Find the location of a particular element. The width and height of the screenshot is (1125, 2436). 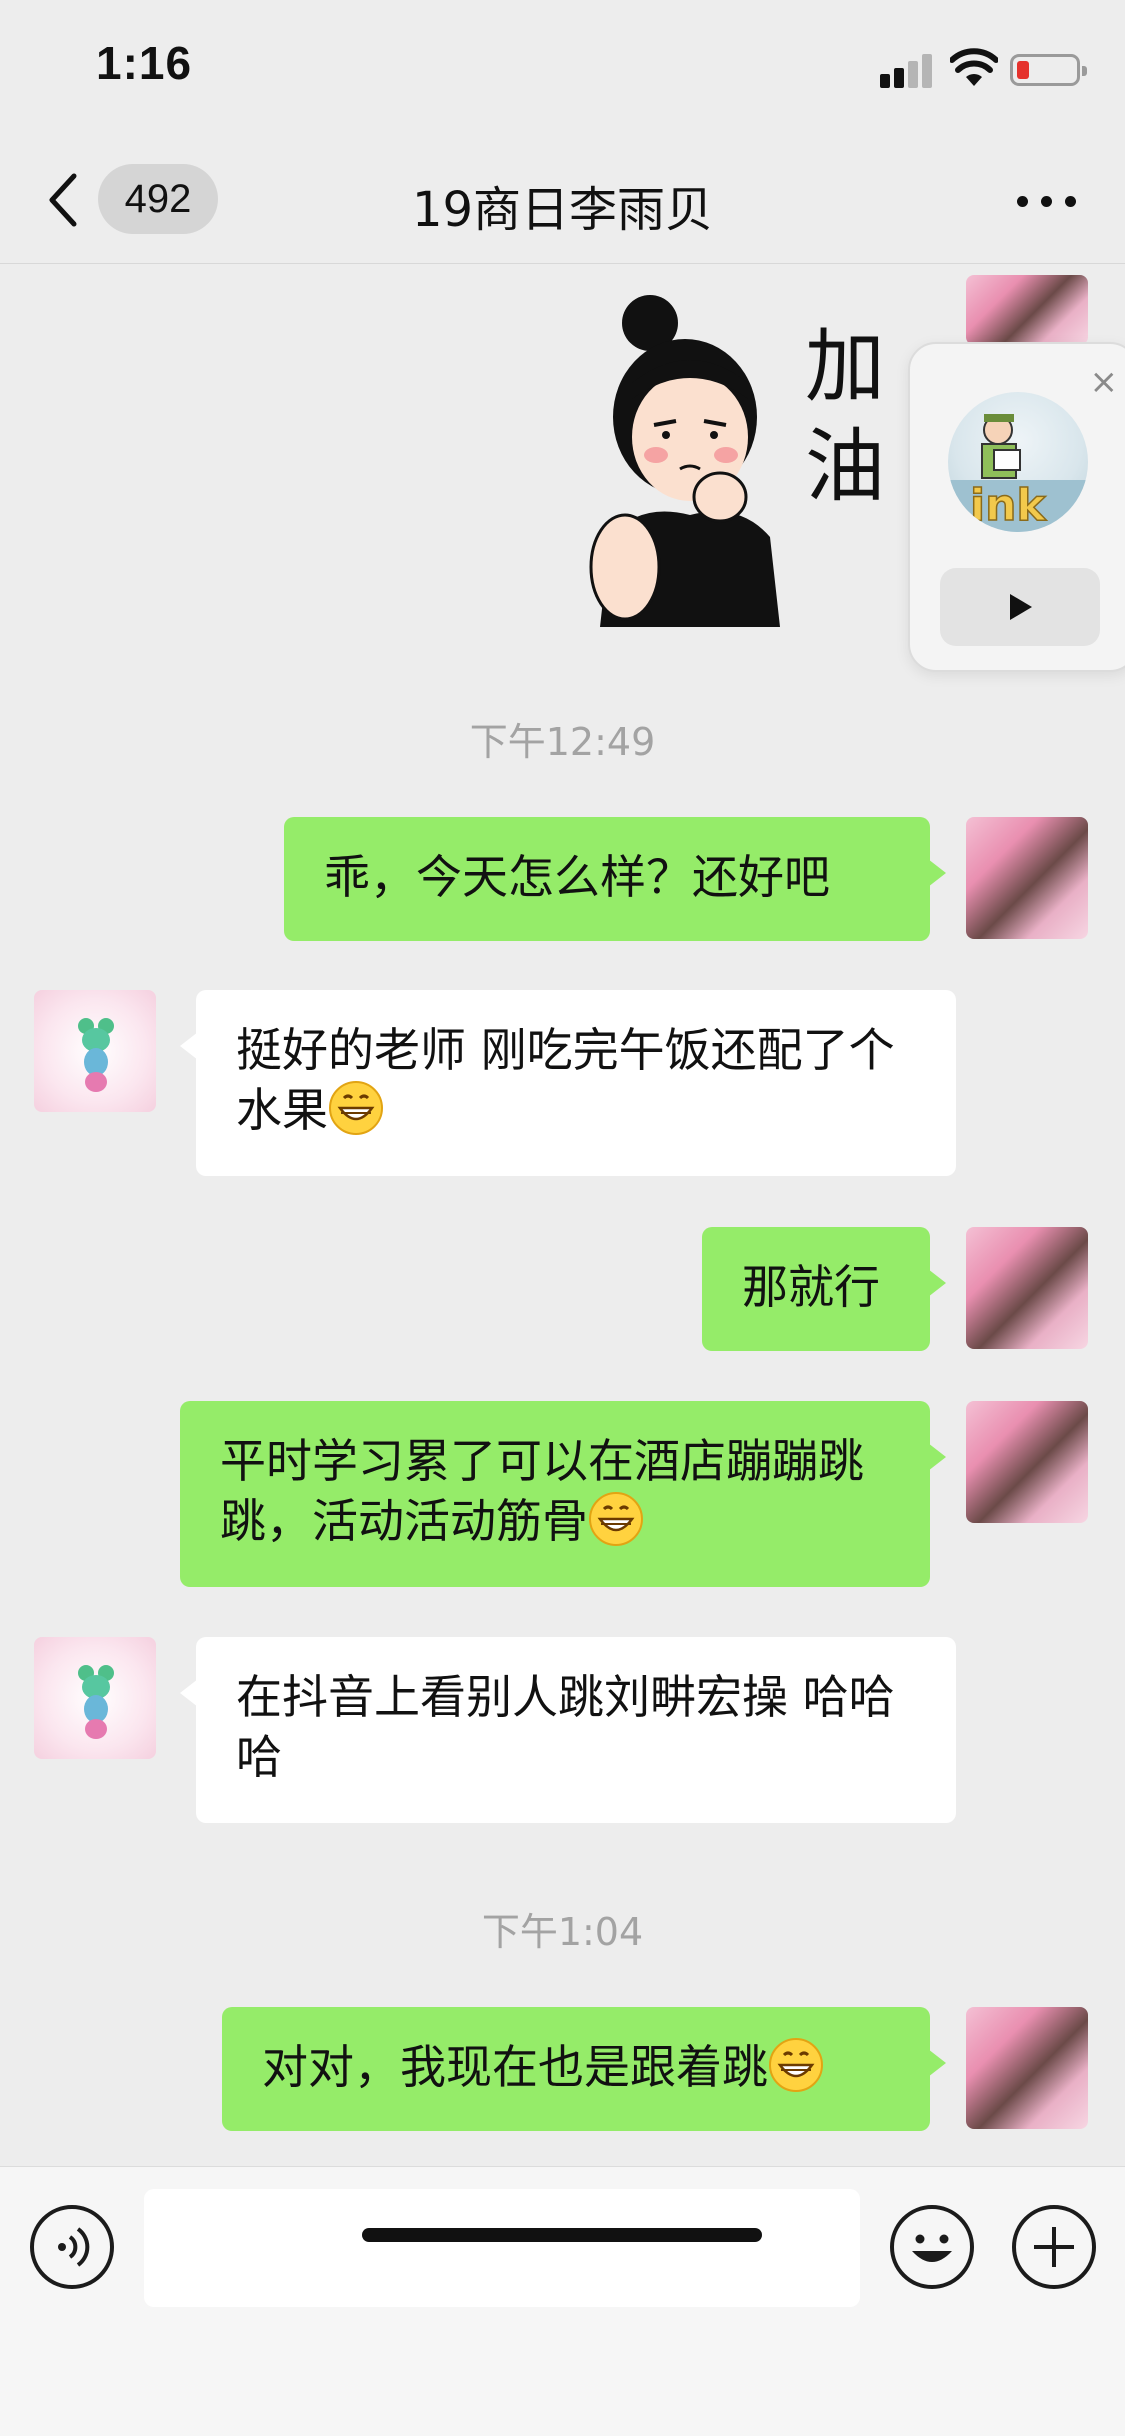

battery-icon is located at coordinates (1048, 70).